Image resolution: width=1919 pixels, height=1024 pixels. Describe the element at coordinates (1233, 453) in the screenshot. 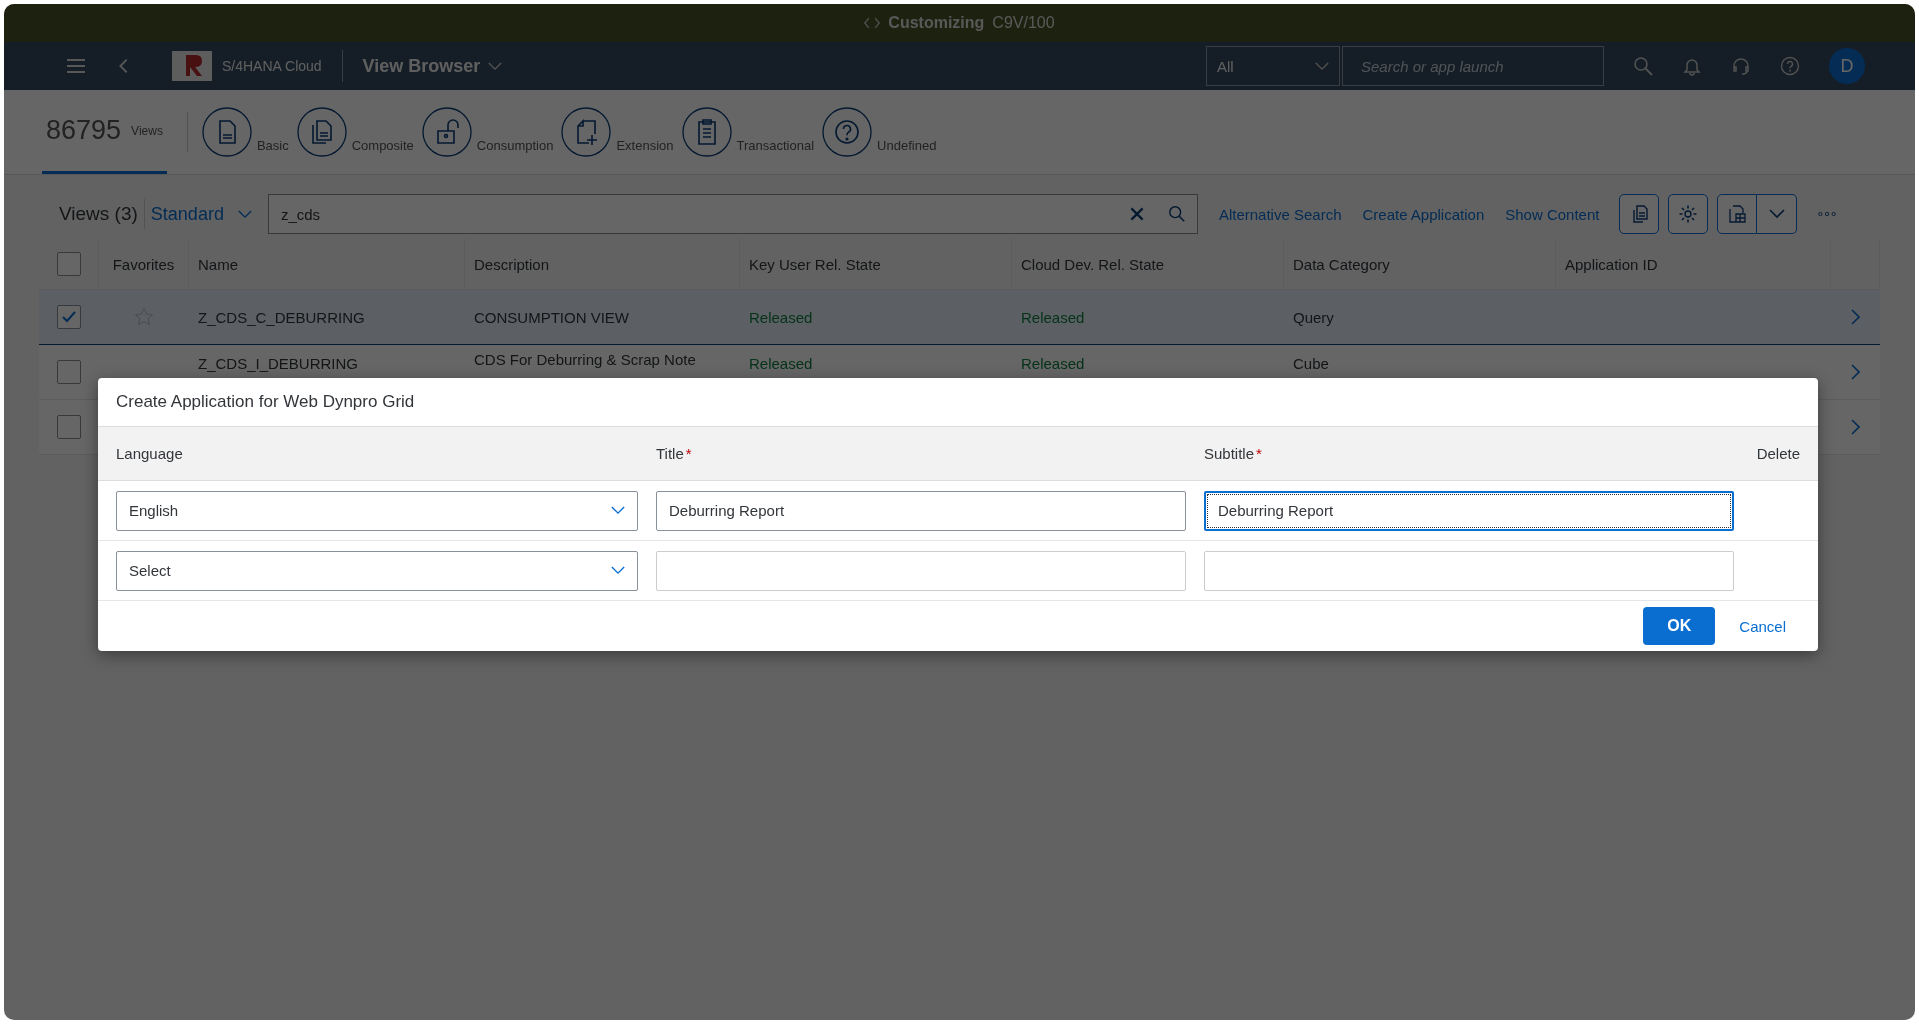

I see `column-header: Subtitle*` at that location.